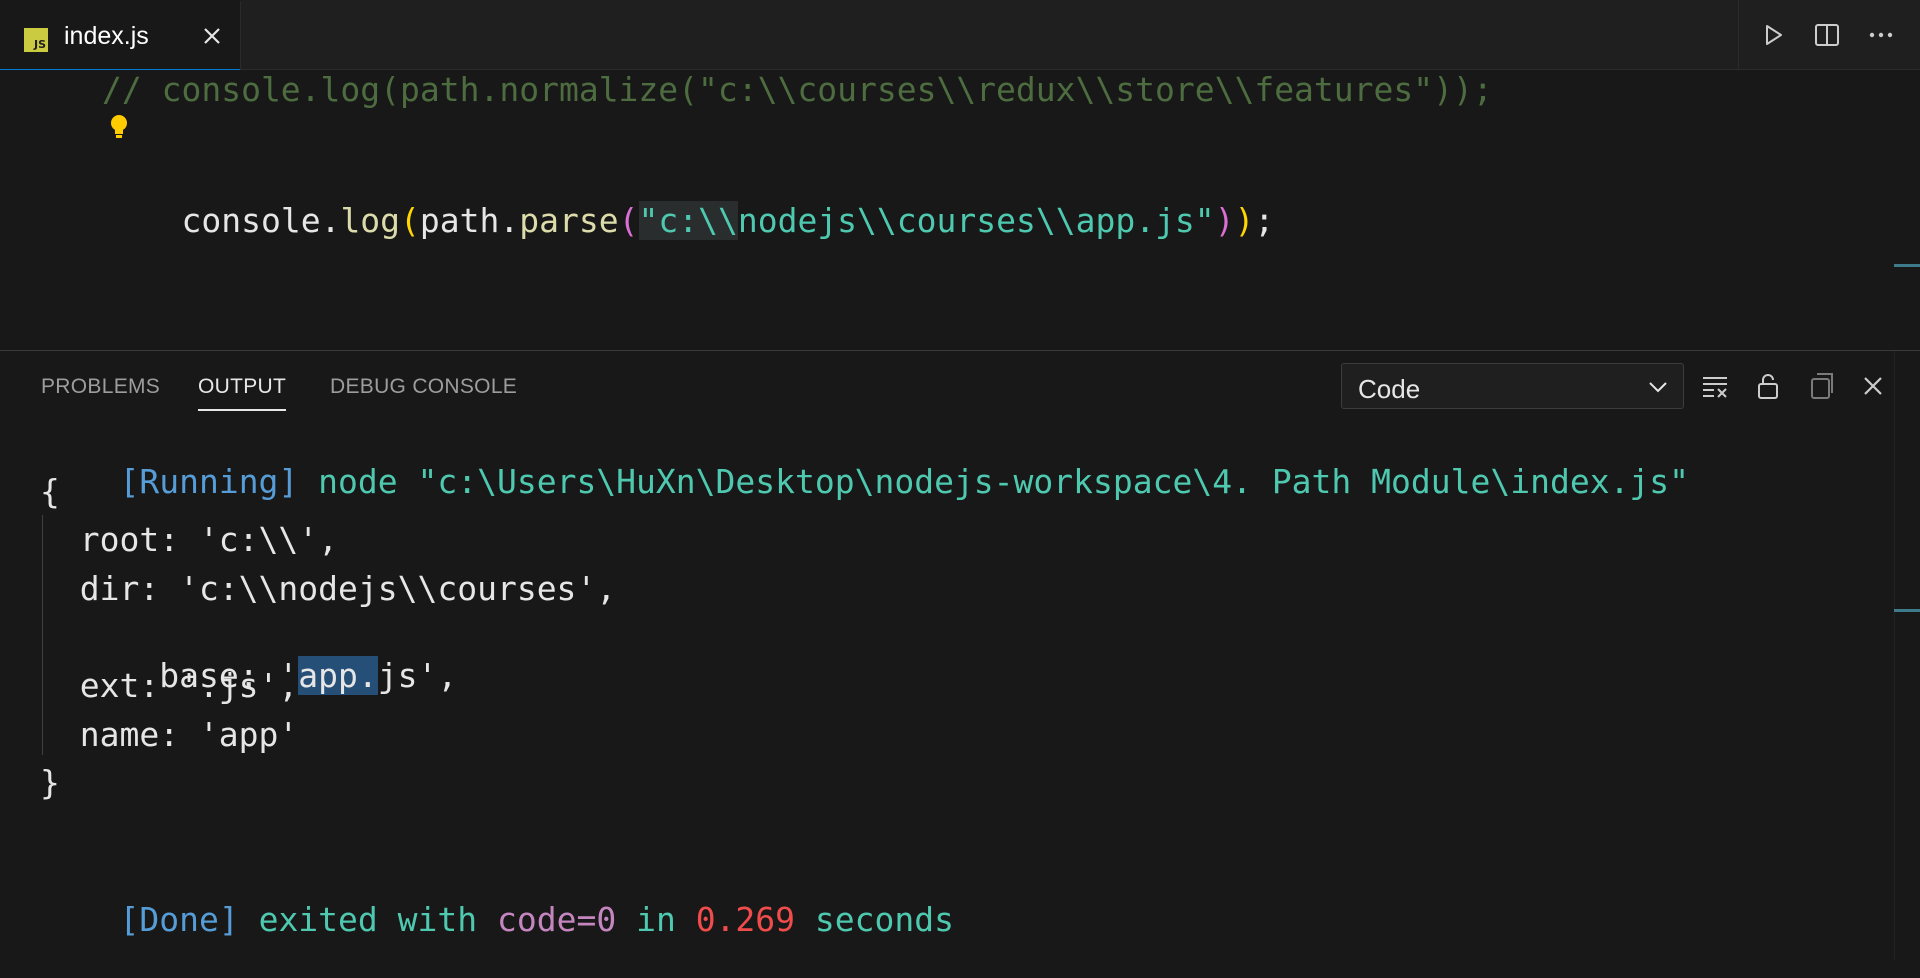 The height and width of the screenshot is (978, 1920). I want to click on output-name: name: 'app', so click(169, 734).